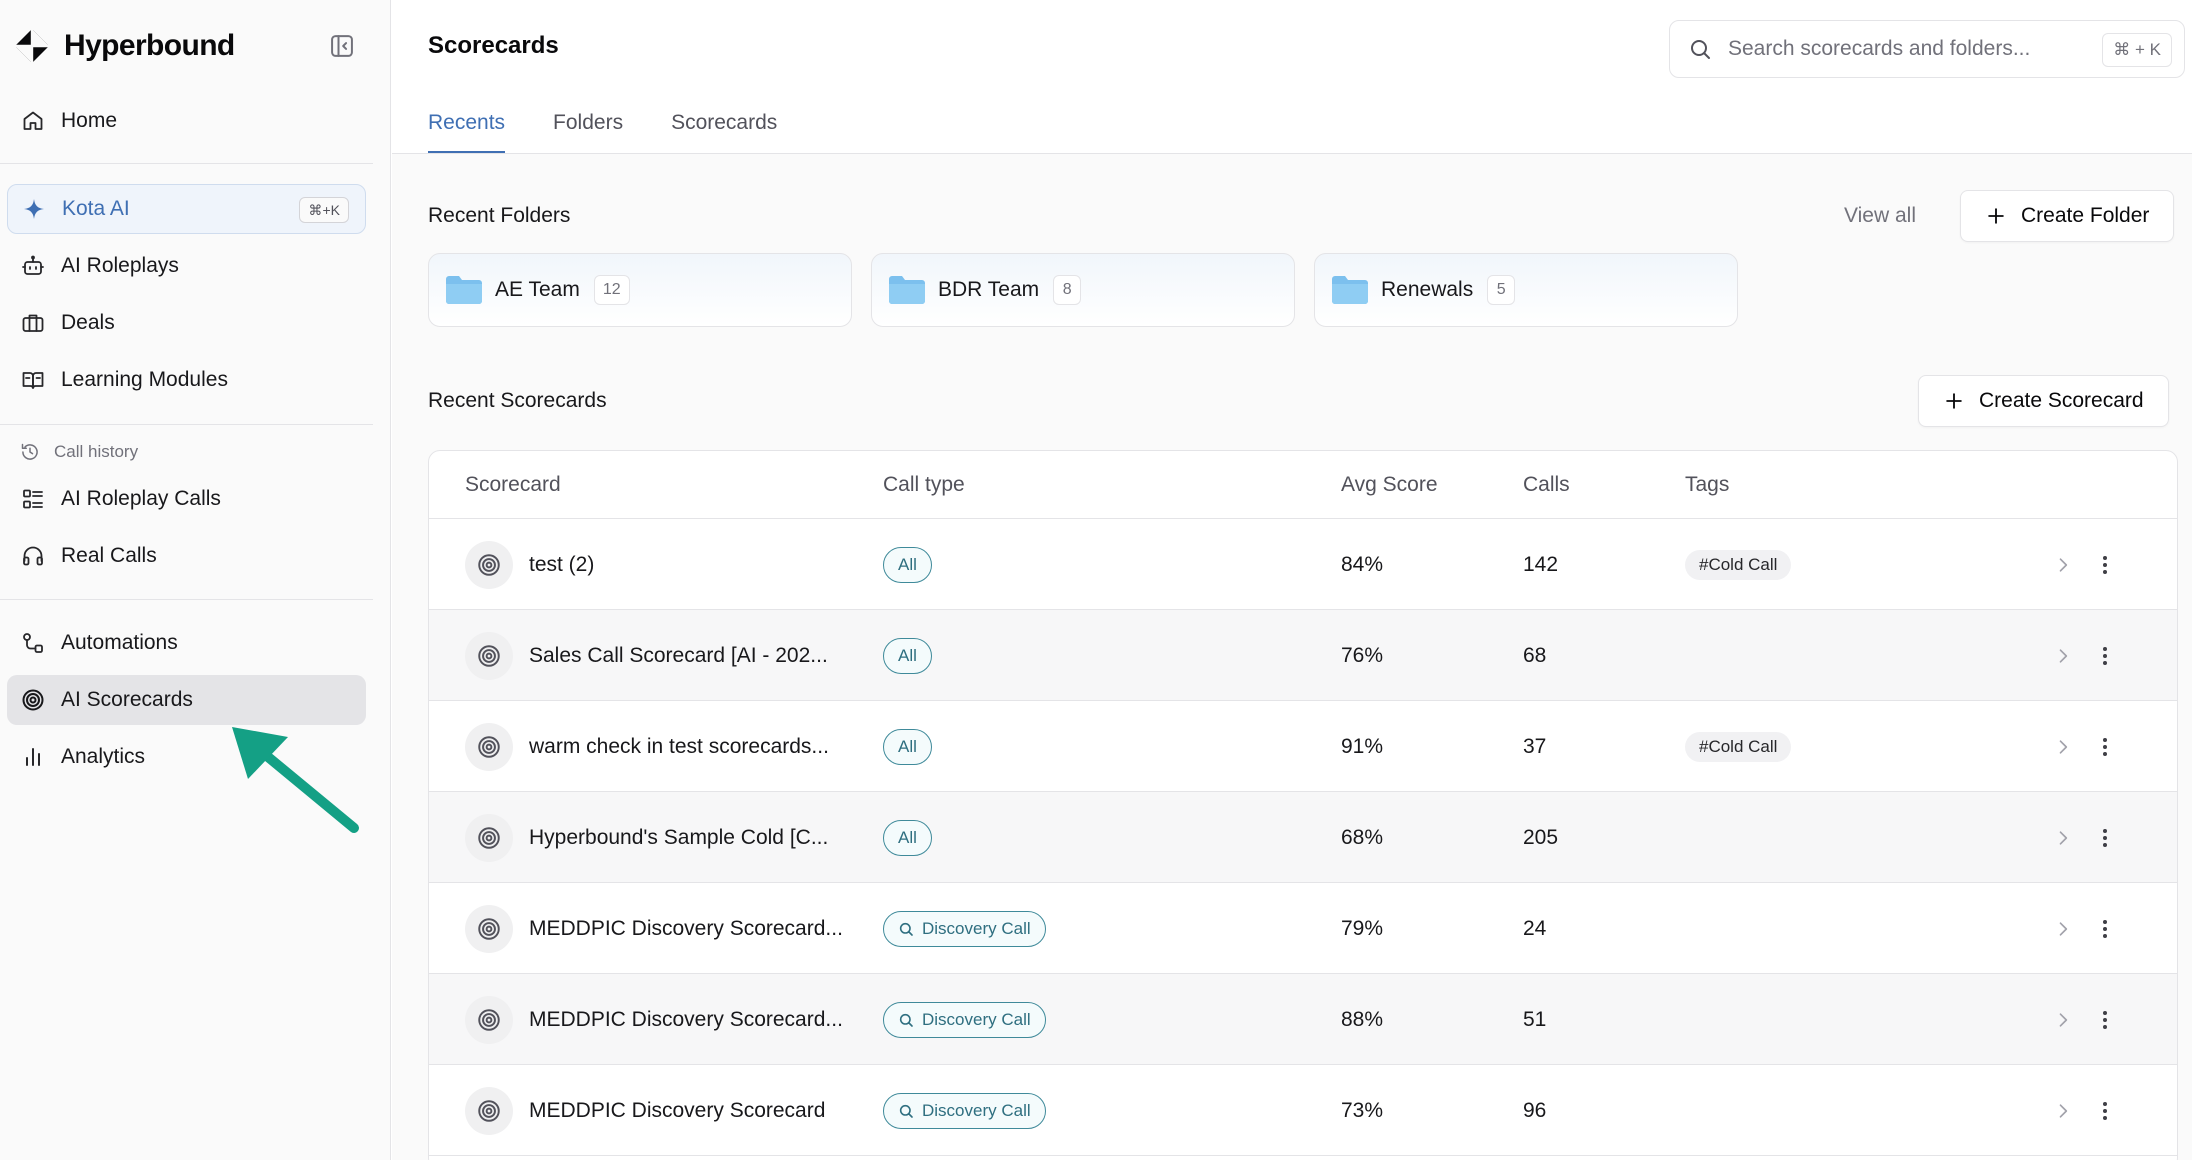 This screenshot has height=1160, width=2192. What do you see at coordinates (513, 485) in the screenshot?
I see `column-header-scorecard: Scorecard` at bounding box center [513, 485].